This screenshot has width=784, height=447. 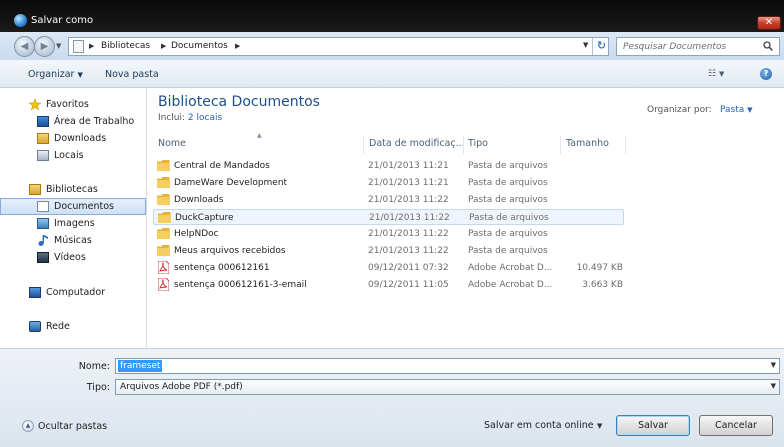 I want to click on back-button: ◀, so click(x=24, y=46).